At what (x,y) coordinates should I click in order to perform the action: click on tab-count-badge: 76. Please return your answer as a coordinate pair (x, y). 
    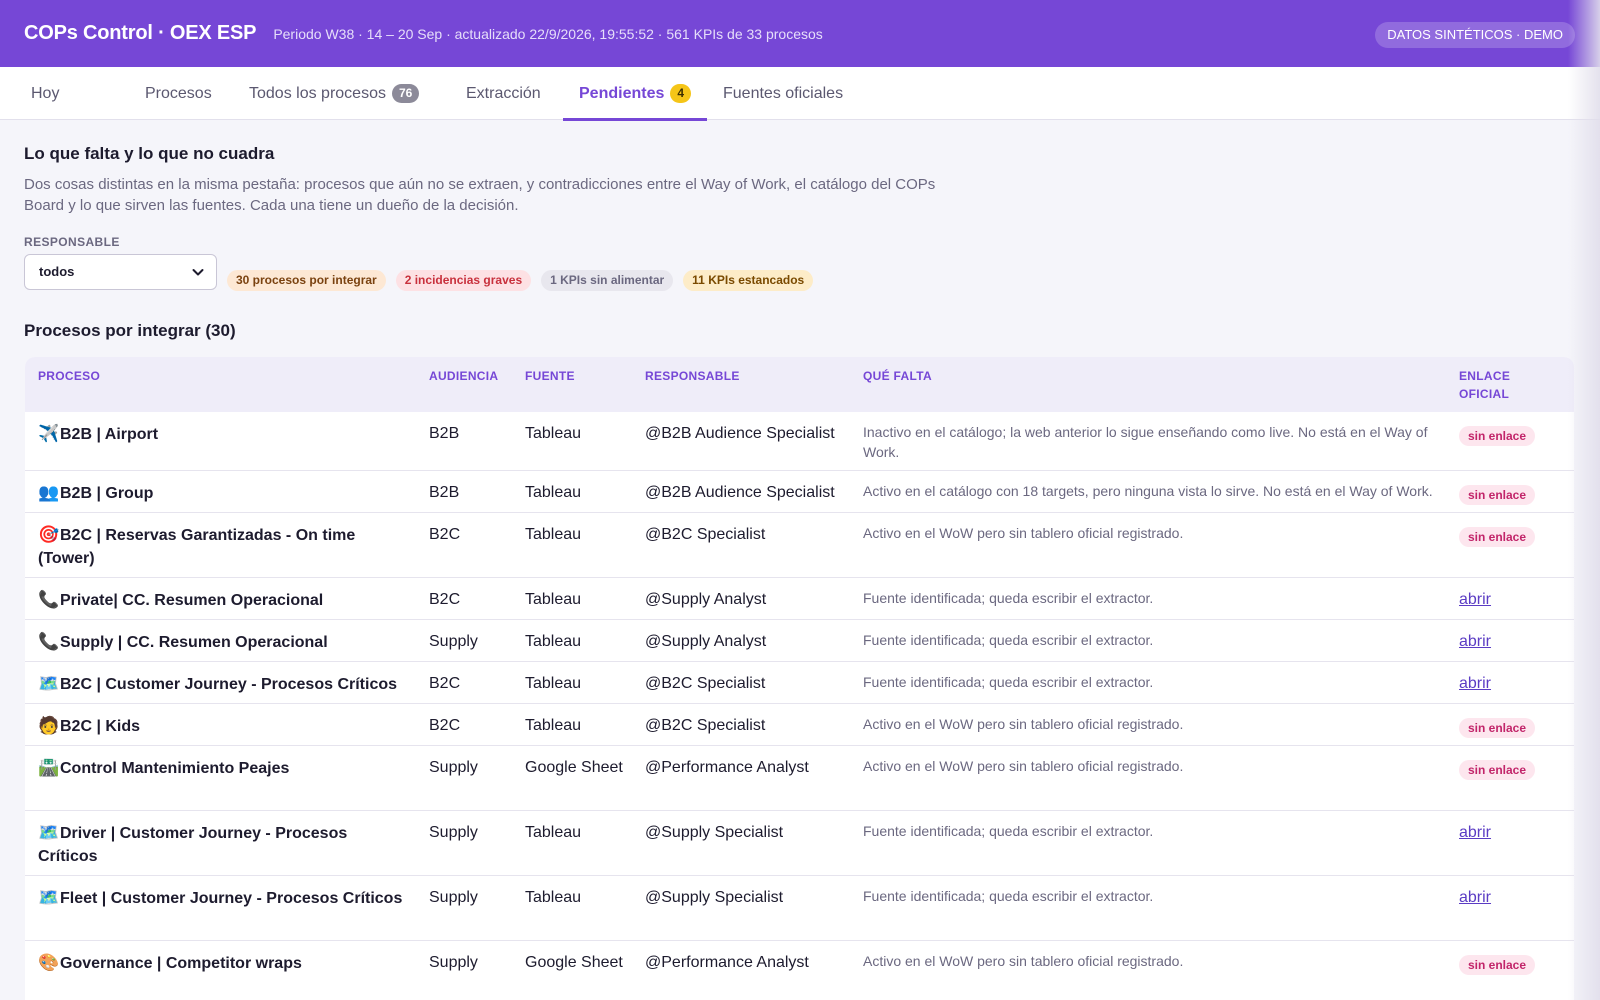
    Looking at the image, I should click on (405, 93).